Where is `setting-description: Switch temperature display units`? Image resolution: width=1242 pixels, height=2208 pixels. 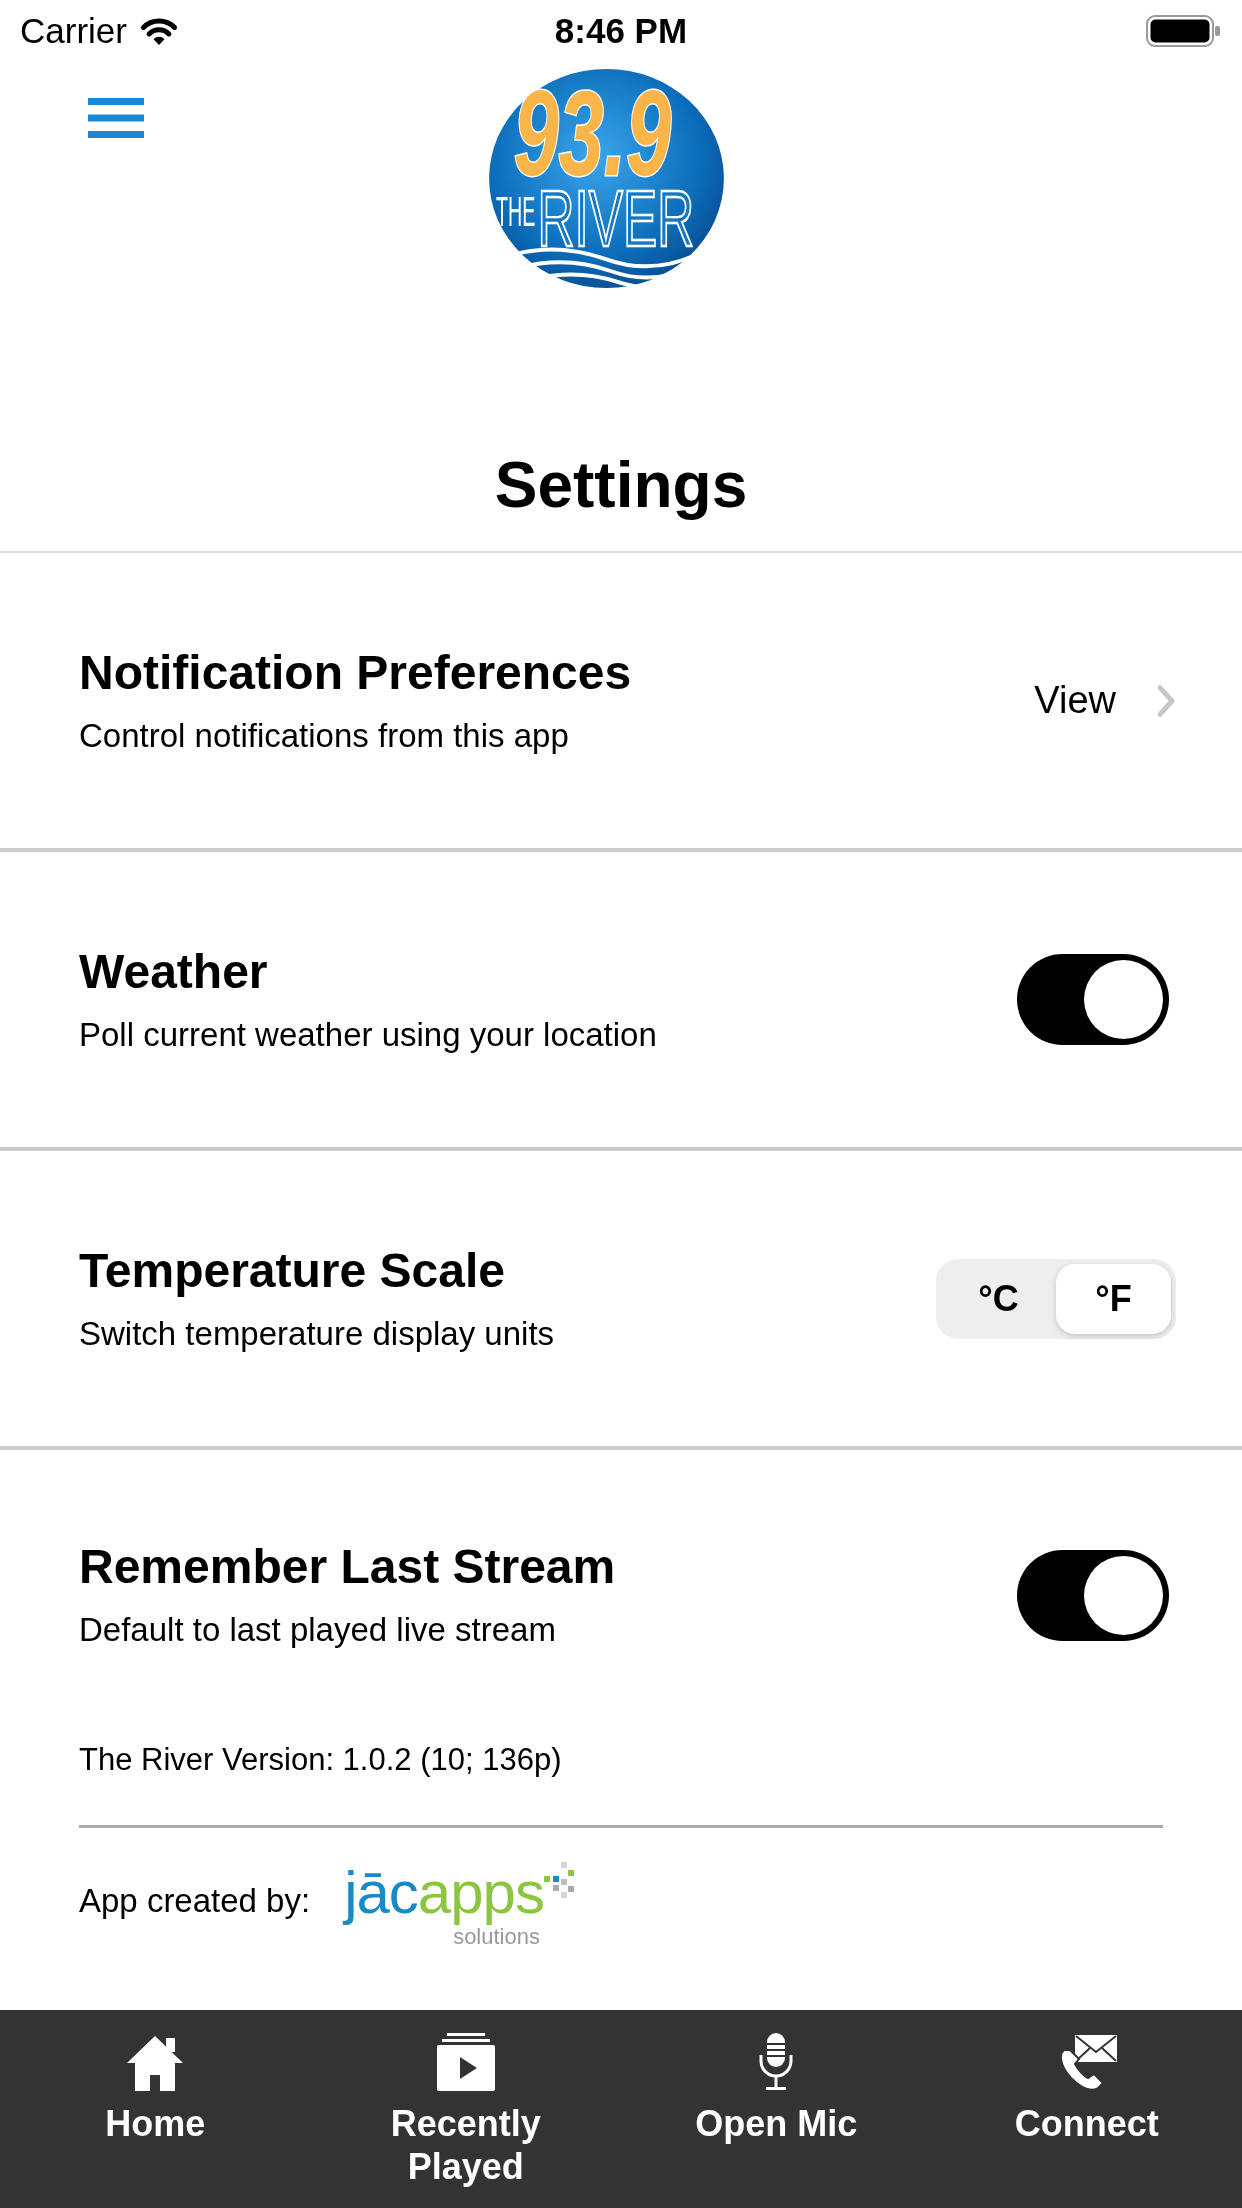 setting-description: Switch temperature display units is located at coordinates (317, 1333).